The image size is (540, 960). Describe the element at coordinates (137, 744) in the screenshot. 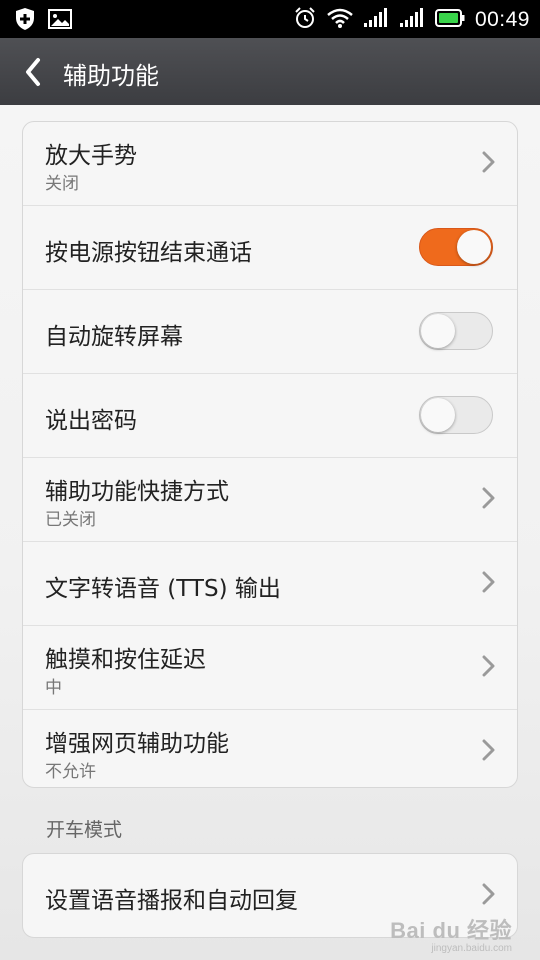

I see `setting-label: 增强网页辅助功能` at that location.